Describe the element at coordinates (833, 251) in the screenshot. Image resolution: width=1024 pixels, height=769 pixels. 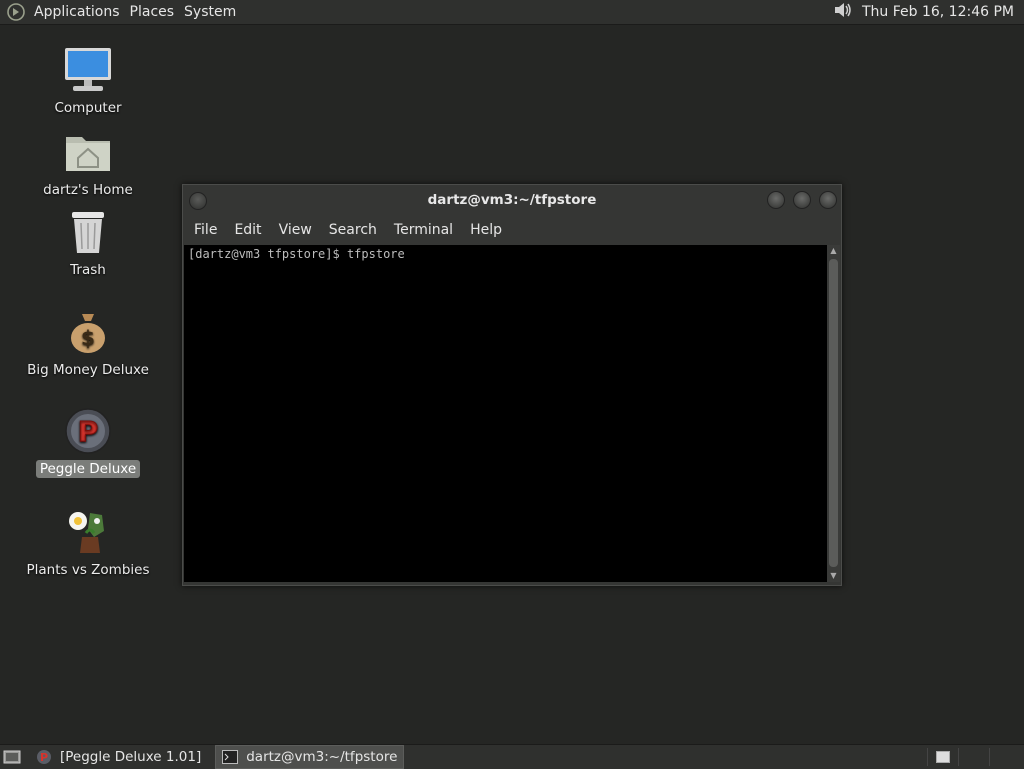
I see `scroll-up-icon: ▲` at that location.